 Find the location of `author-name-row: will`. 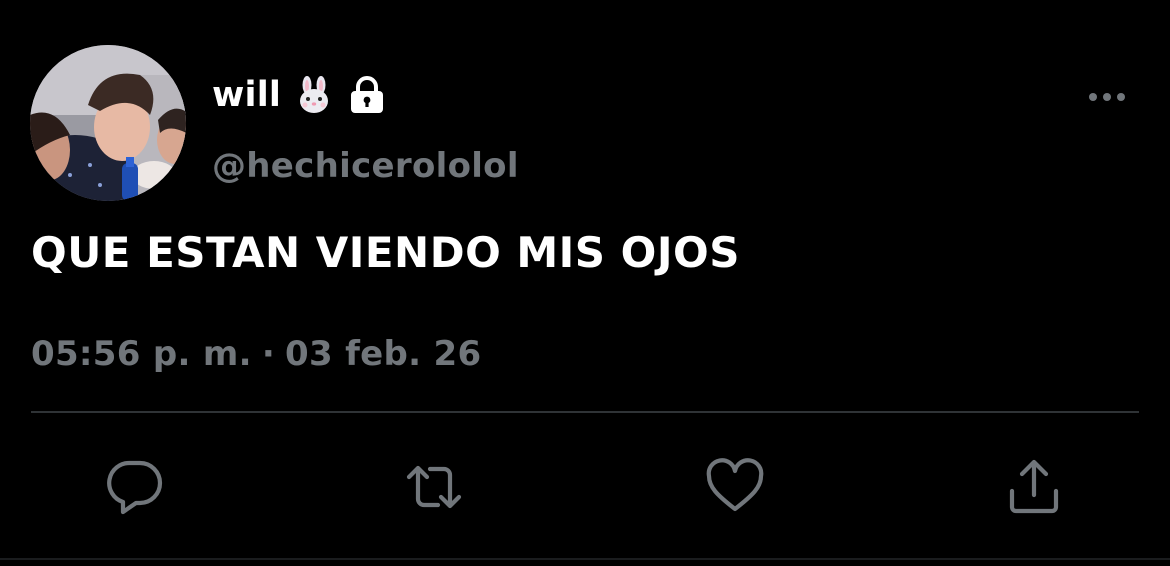

author-name-row: will is located at coordinates (299, 95).